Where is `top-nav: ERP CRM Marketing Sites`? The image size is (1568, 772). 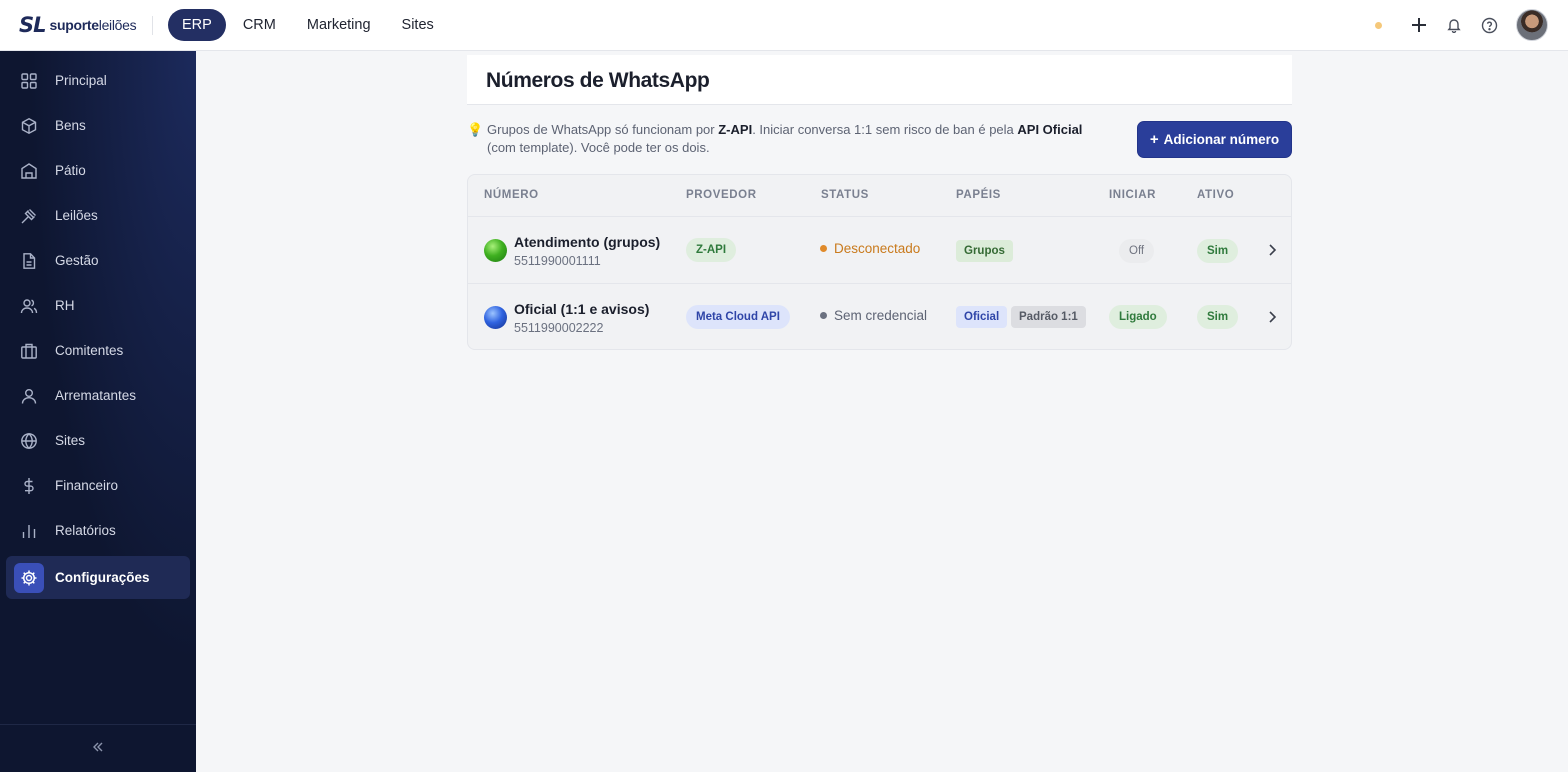 top-nav: ERP CRM Marketing Sites is located at coordinates (309, 25).